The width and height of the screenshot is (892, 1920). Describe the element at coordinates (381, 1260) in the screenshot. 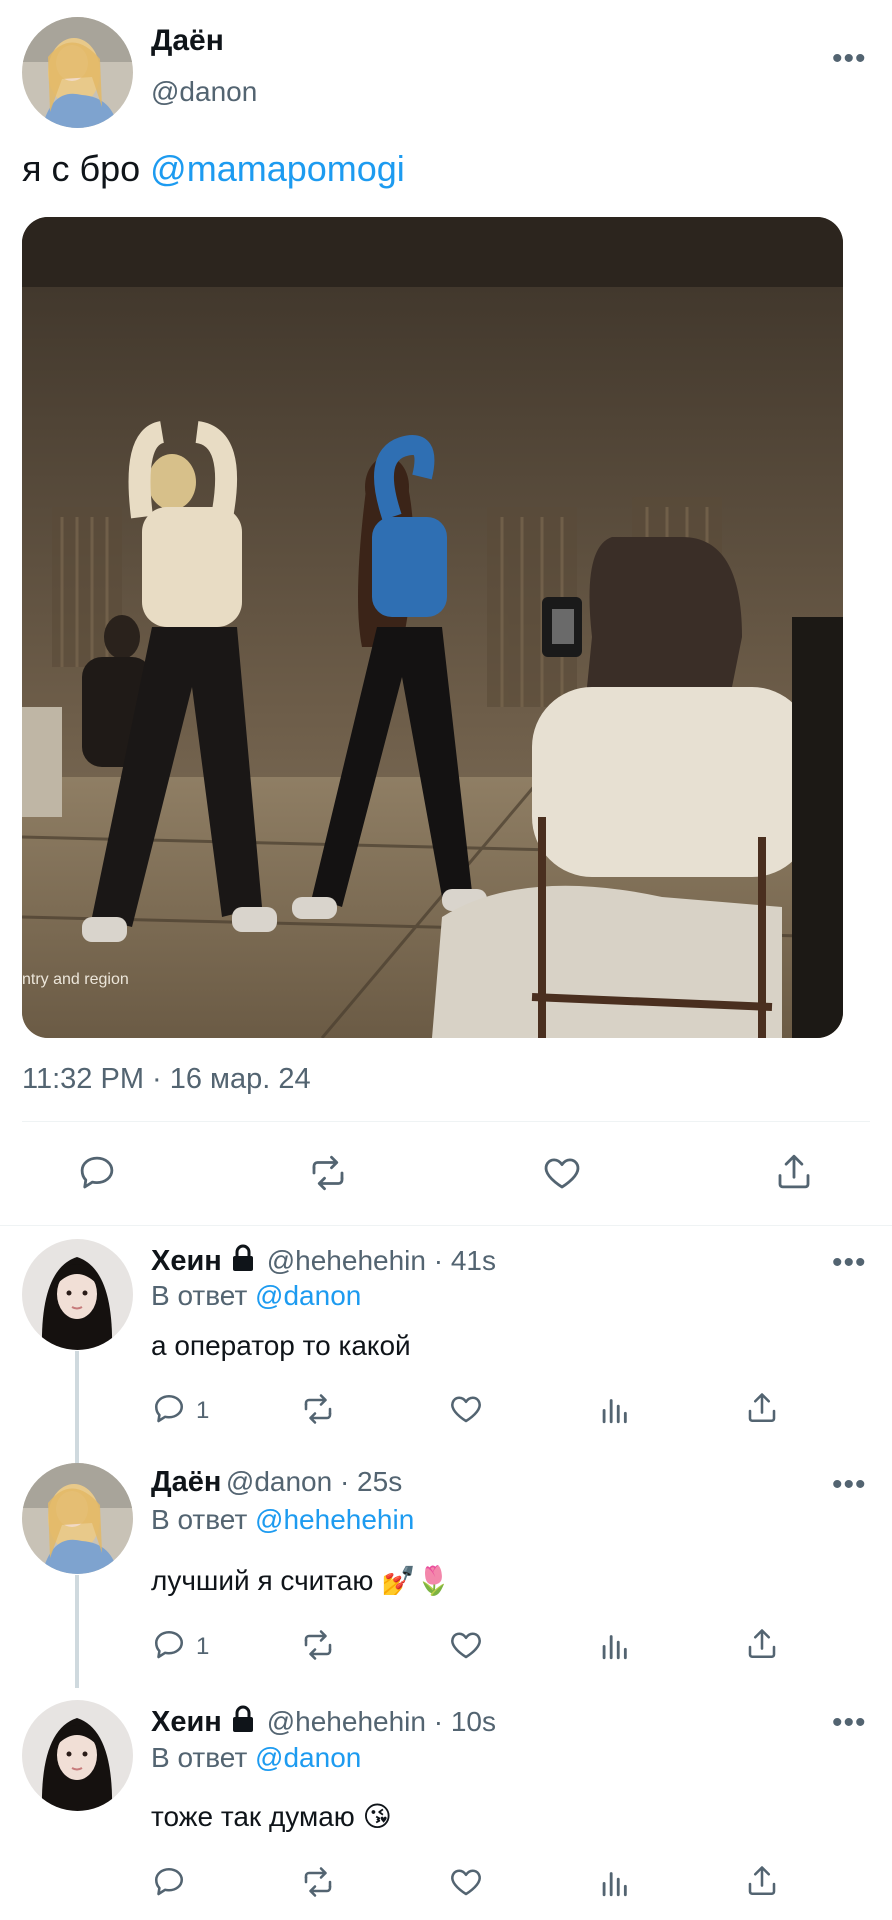

I see `reply-handle-time: @hehehehin · 41s` at that location.